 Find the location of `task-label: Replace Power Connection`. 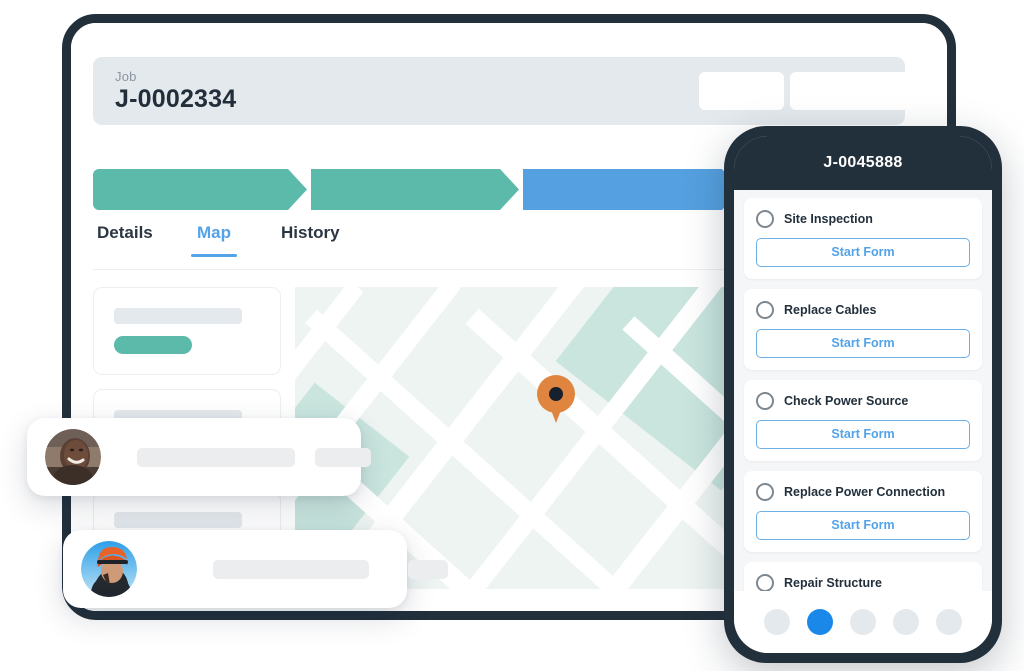

task-label: Replace Power Connection is located at coordinates (865, 492).